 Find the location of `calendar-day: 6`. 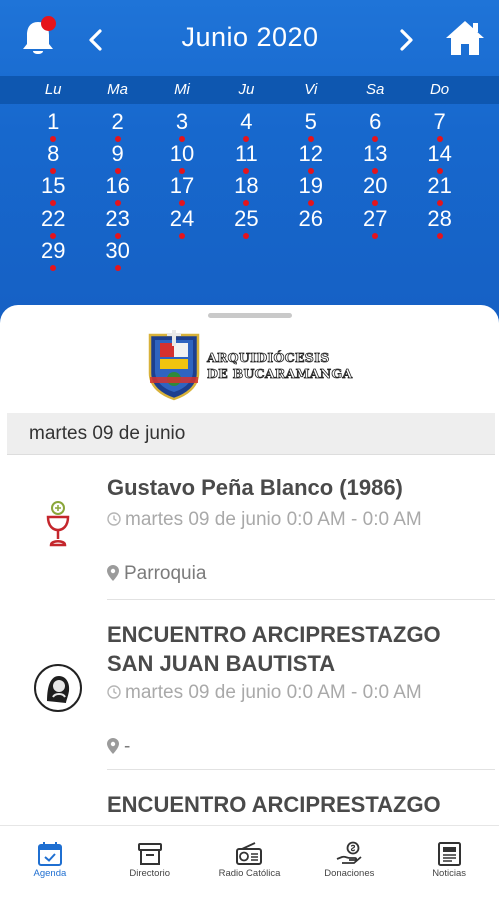

calendar-day: 6 is located at coordinates (375, 125).